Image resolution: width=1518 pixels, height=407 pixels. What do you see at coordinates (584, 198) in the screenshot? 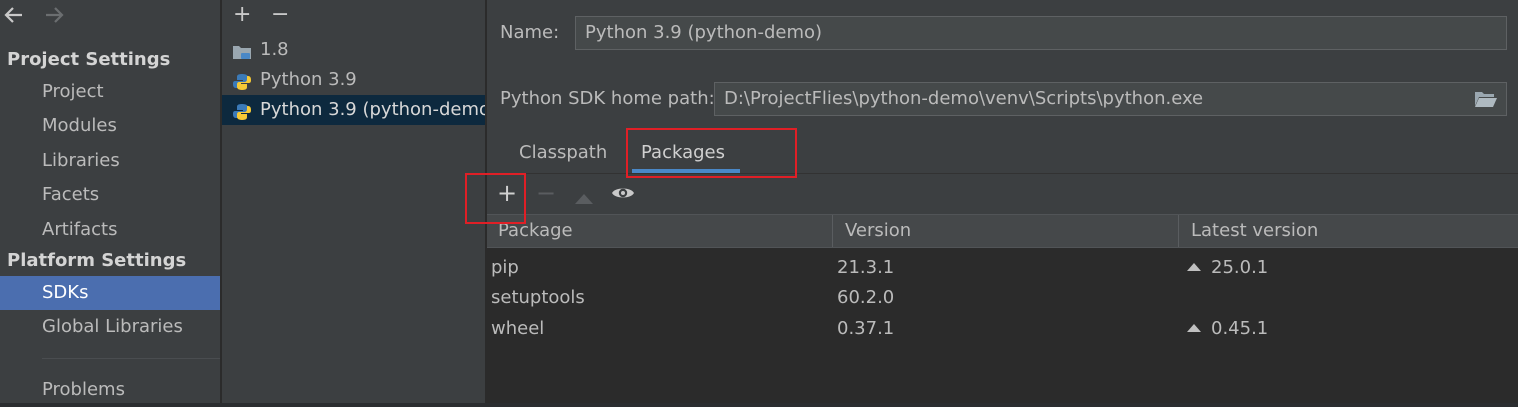
I see `triangle-up-icon` at bounding box center [584, 198].